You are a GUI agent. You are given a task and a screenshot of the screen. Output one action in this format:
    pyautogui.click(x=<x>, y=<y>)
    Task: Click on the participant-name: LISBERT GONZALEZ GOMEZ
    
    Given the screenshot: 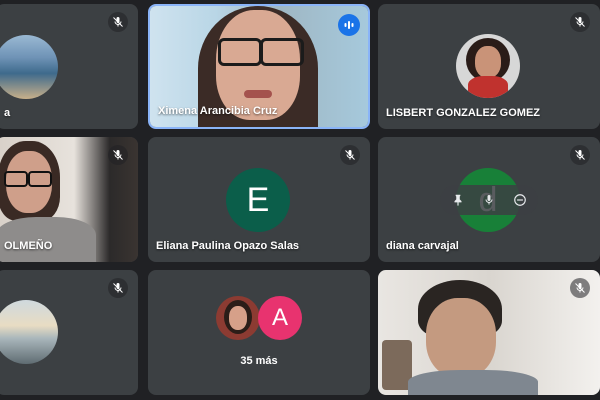 What is the action you would take?
    pyautogui.click(x=463, y=113)
    